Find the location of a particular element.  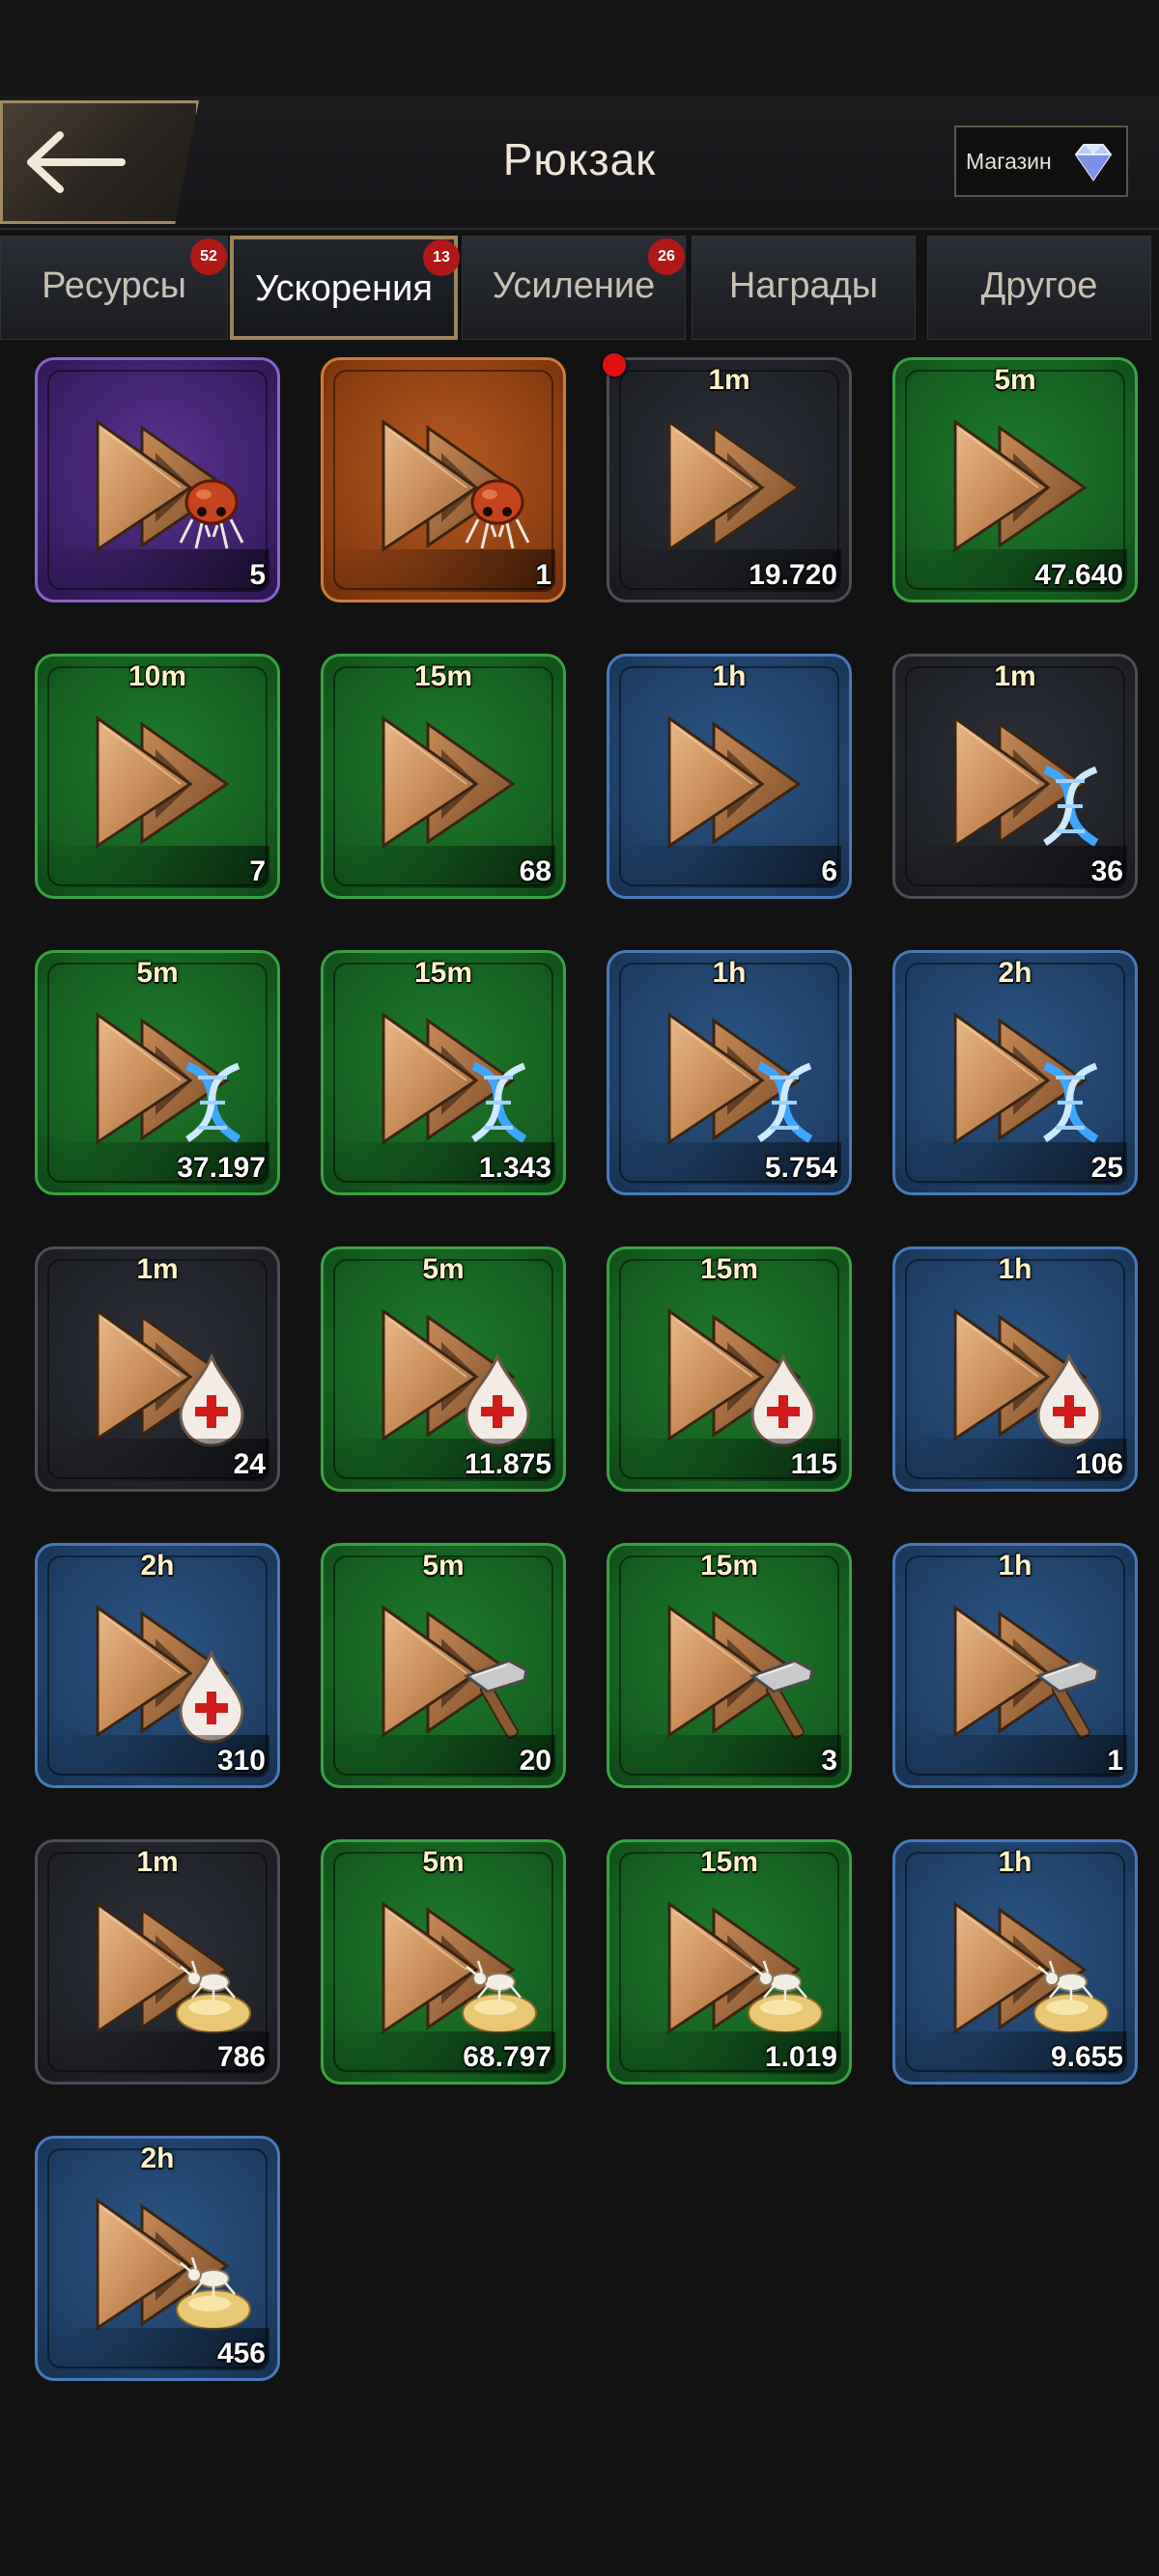

inventory-item: 1 is located at coordinates (443, 480).